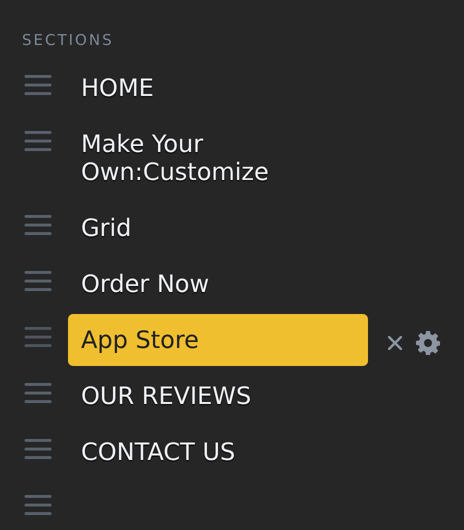  Describe the element at coordinates (218, 396) in the screenshot. I see `section-item: OUR REVIEWS` at that location.